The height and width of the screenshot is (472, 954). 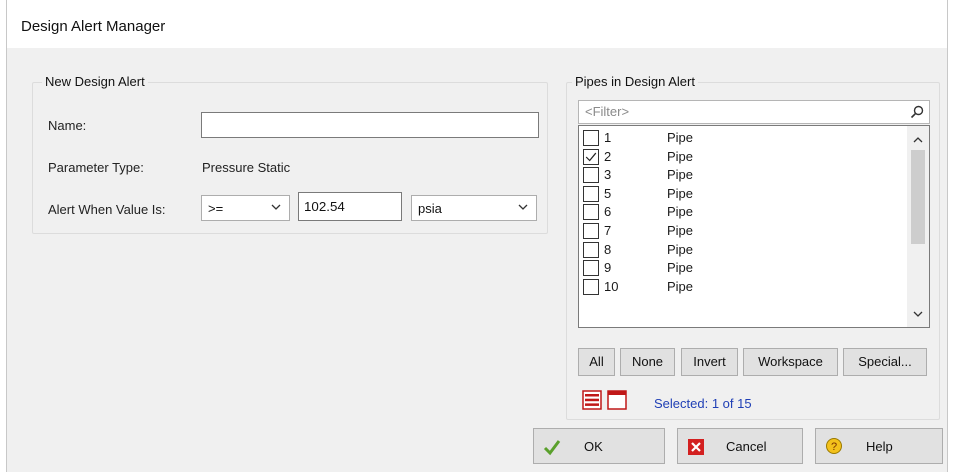 I want to click on alert-when-label: Alert When Value Is:, so click(x=107, y=209).